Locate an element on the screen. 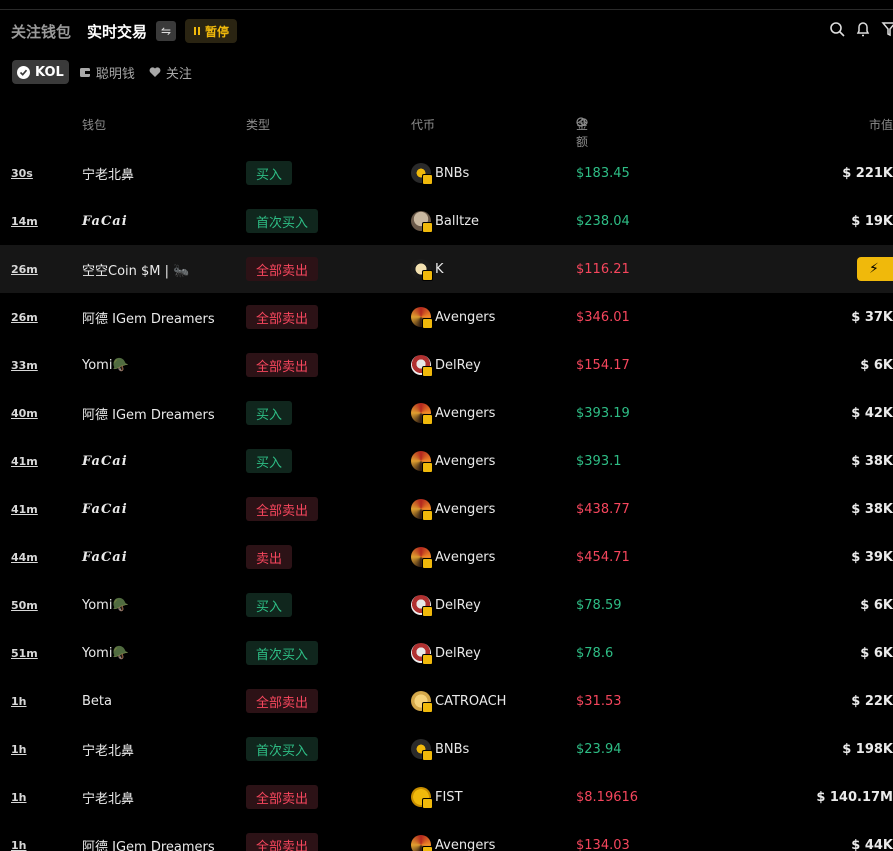  table-row: 41m FaCai 全部卖出 Avengers $438.77 $ 38K is located at coordinates (446, 509).